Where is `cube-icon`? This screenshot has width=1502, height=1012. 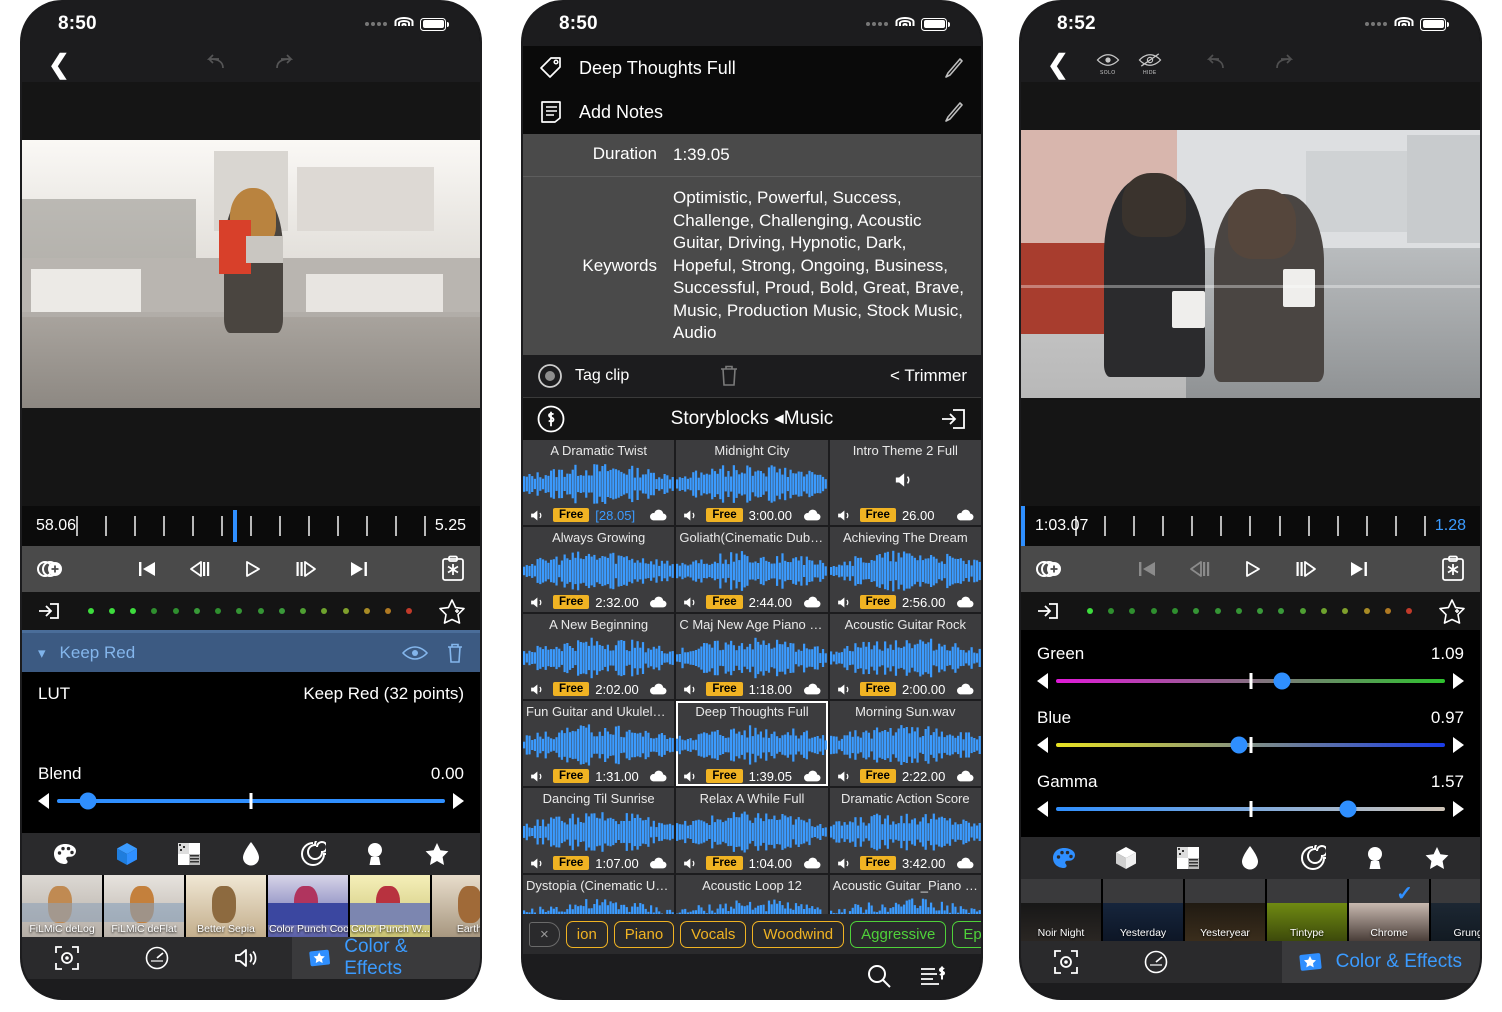
cube-icon is located at coordinates (1126, 858).